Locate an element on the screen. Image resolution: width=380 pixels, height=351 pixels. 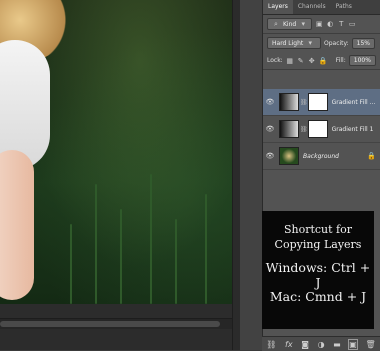
kind-filter-label: Kind is located at coordinates (290, 24).